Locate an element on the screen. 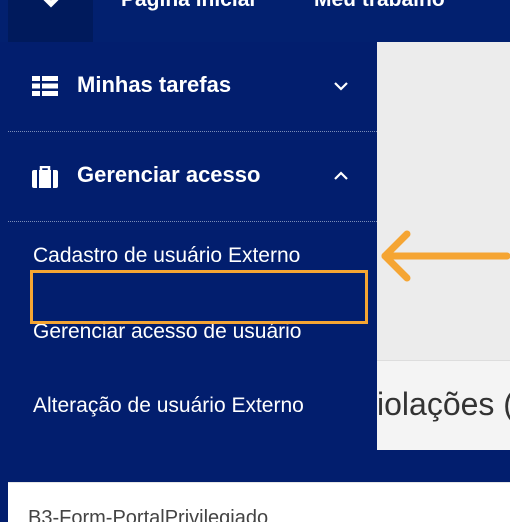 The height and width of the screenshot is (522, 510). close-icon is located at coordinates (51, 4).